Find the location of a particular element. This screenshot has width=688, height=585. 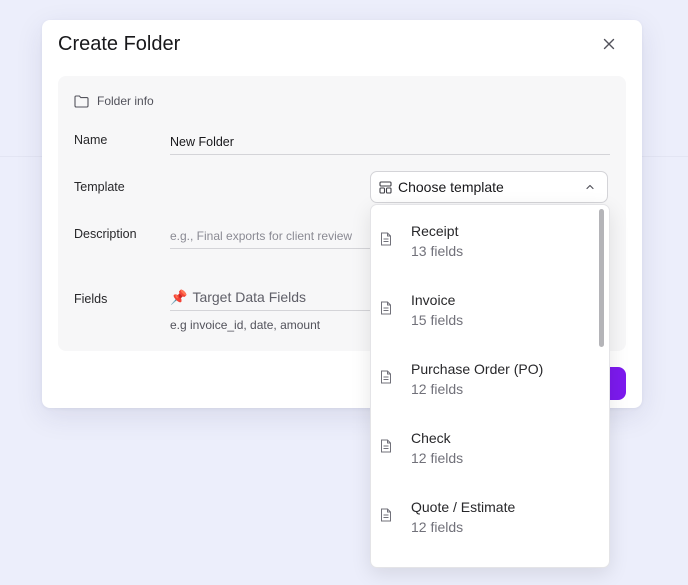

dropdown-scrollbar is located at coordinates (601, 278).